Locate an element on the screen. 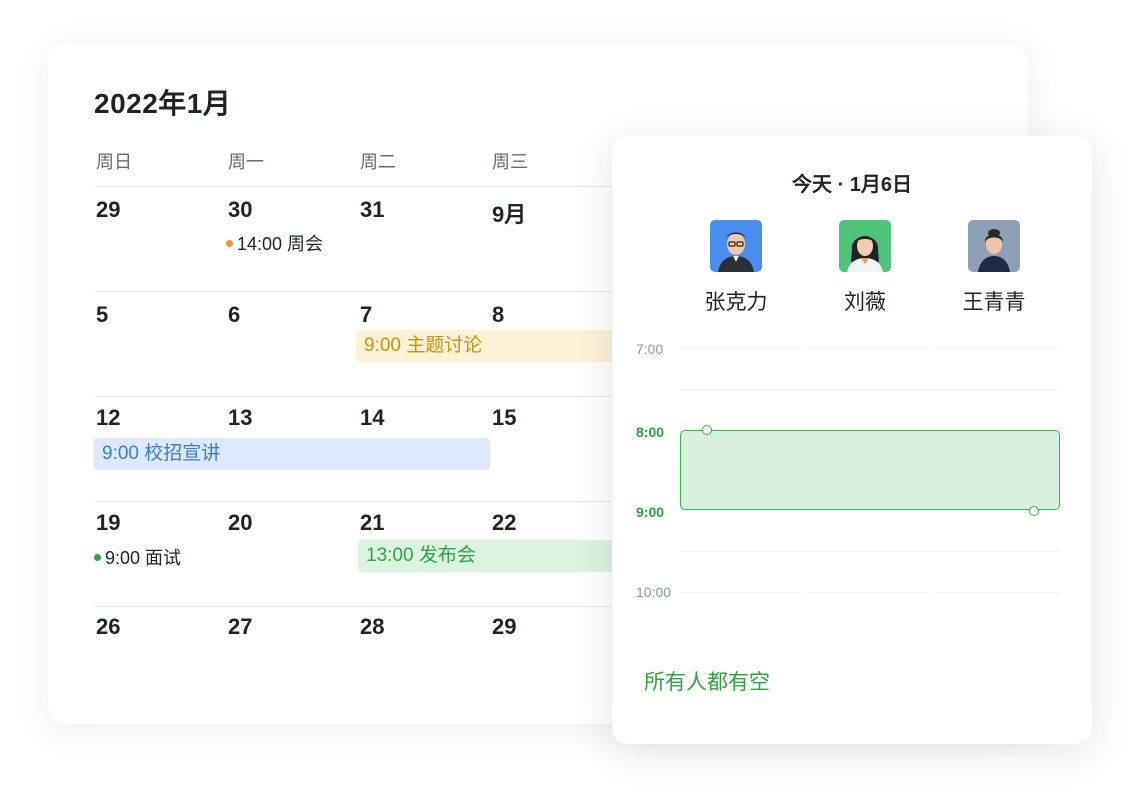 The width and height of the screenshot is (1140, 800). attendee-name: 刘薇 is located at coordinates (865, 302).